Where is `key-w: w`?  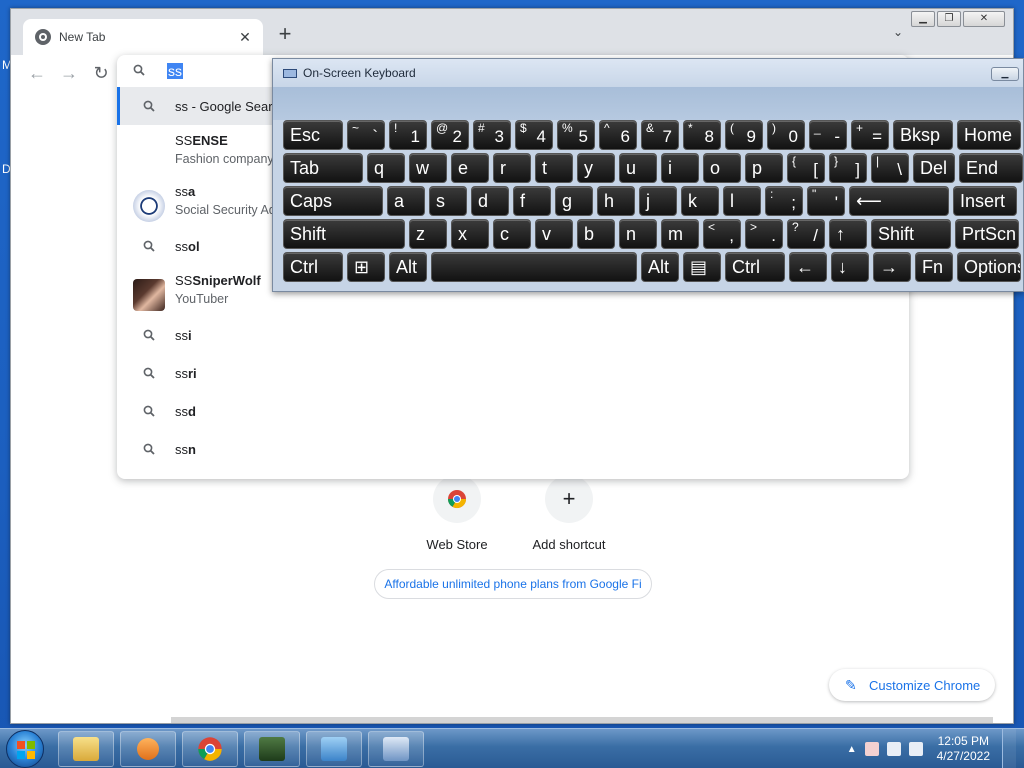 key-w: w is located at coordinates (428, 168).